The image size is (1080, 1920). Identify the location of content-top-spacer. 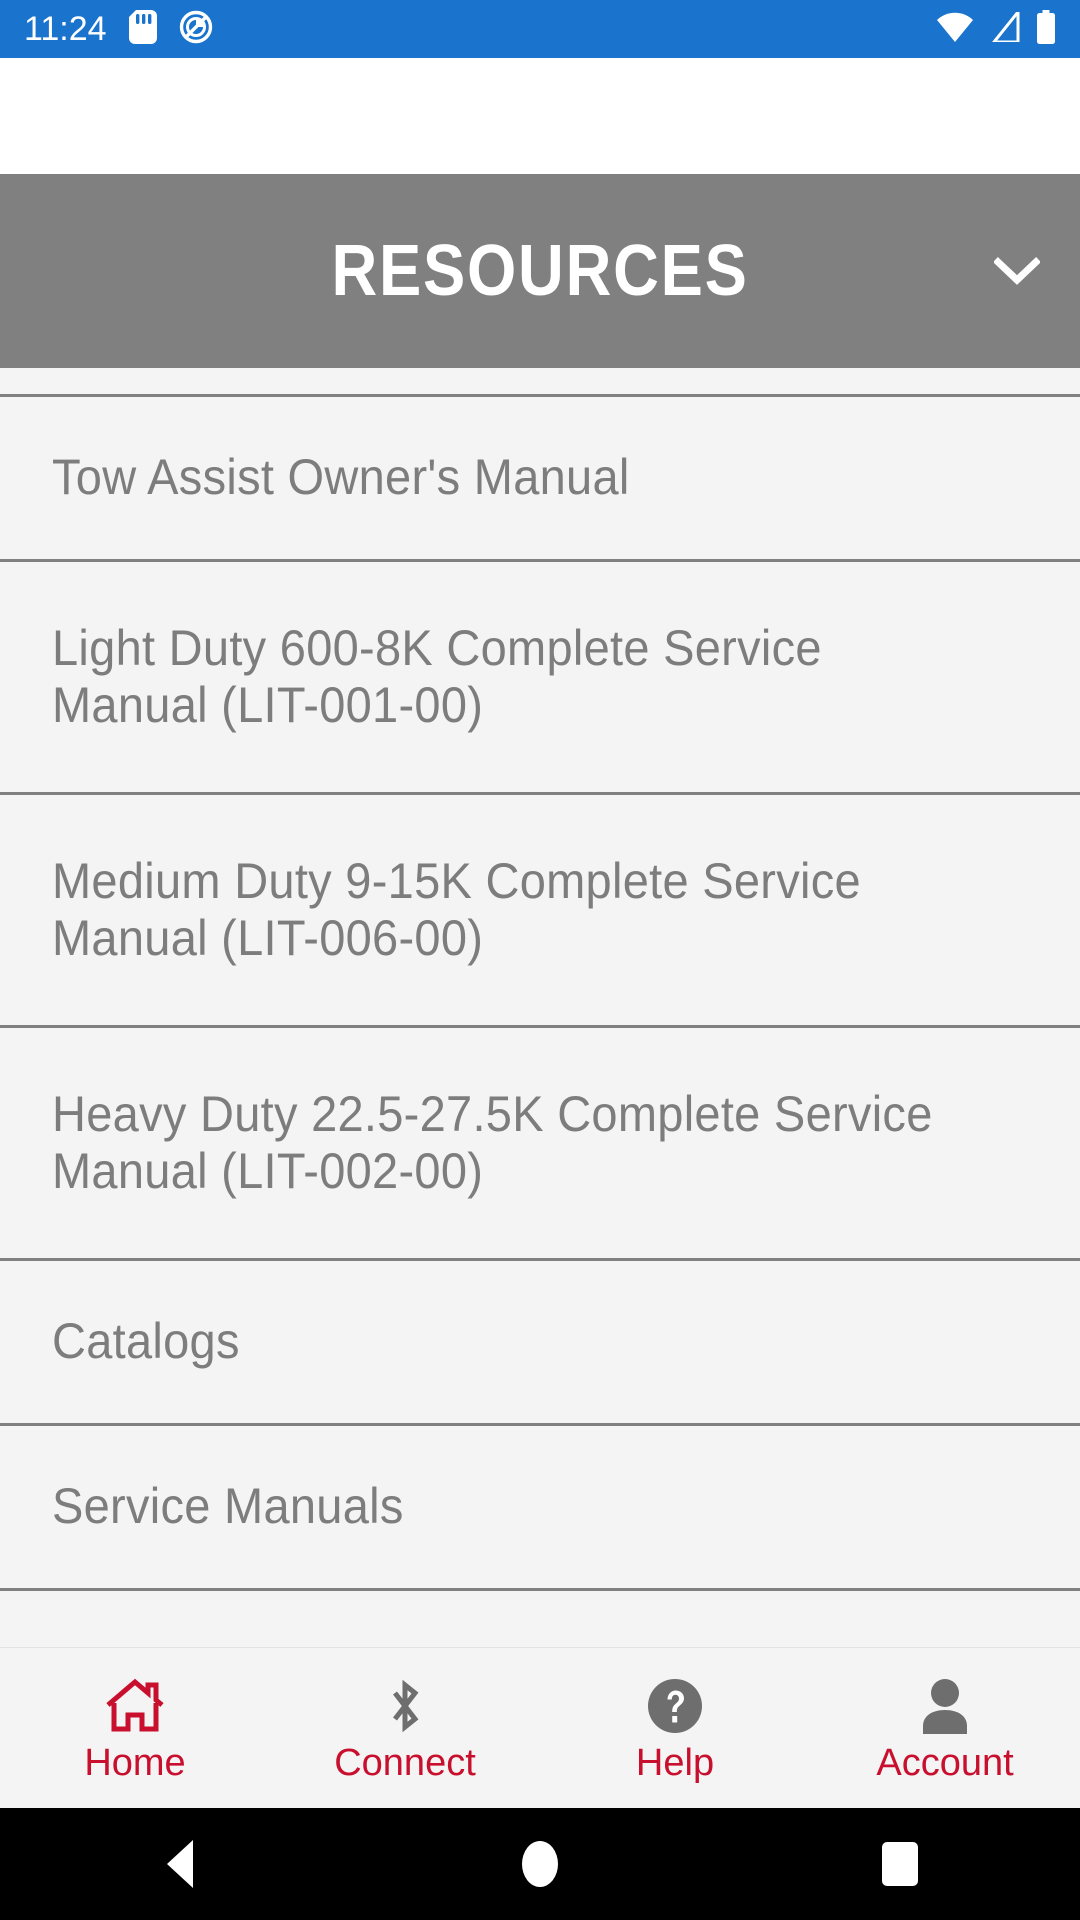
(540, 116).